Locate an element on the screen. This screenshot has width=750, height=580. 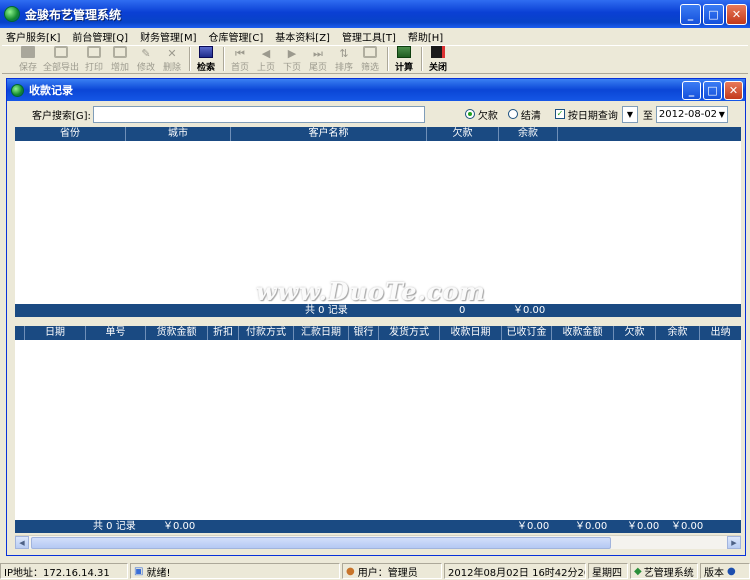
col-bank: 银行 is located at coordinates (364, 333).